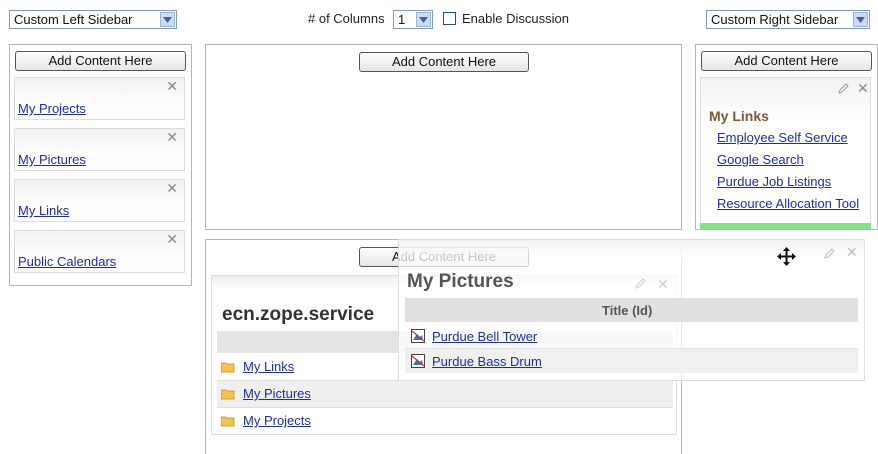  What do you see at coordinates (627, 310) in the screenshot?
I see `title-id-header: Title (Id)` at bounding box center [627, 310].